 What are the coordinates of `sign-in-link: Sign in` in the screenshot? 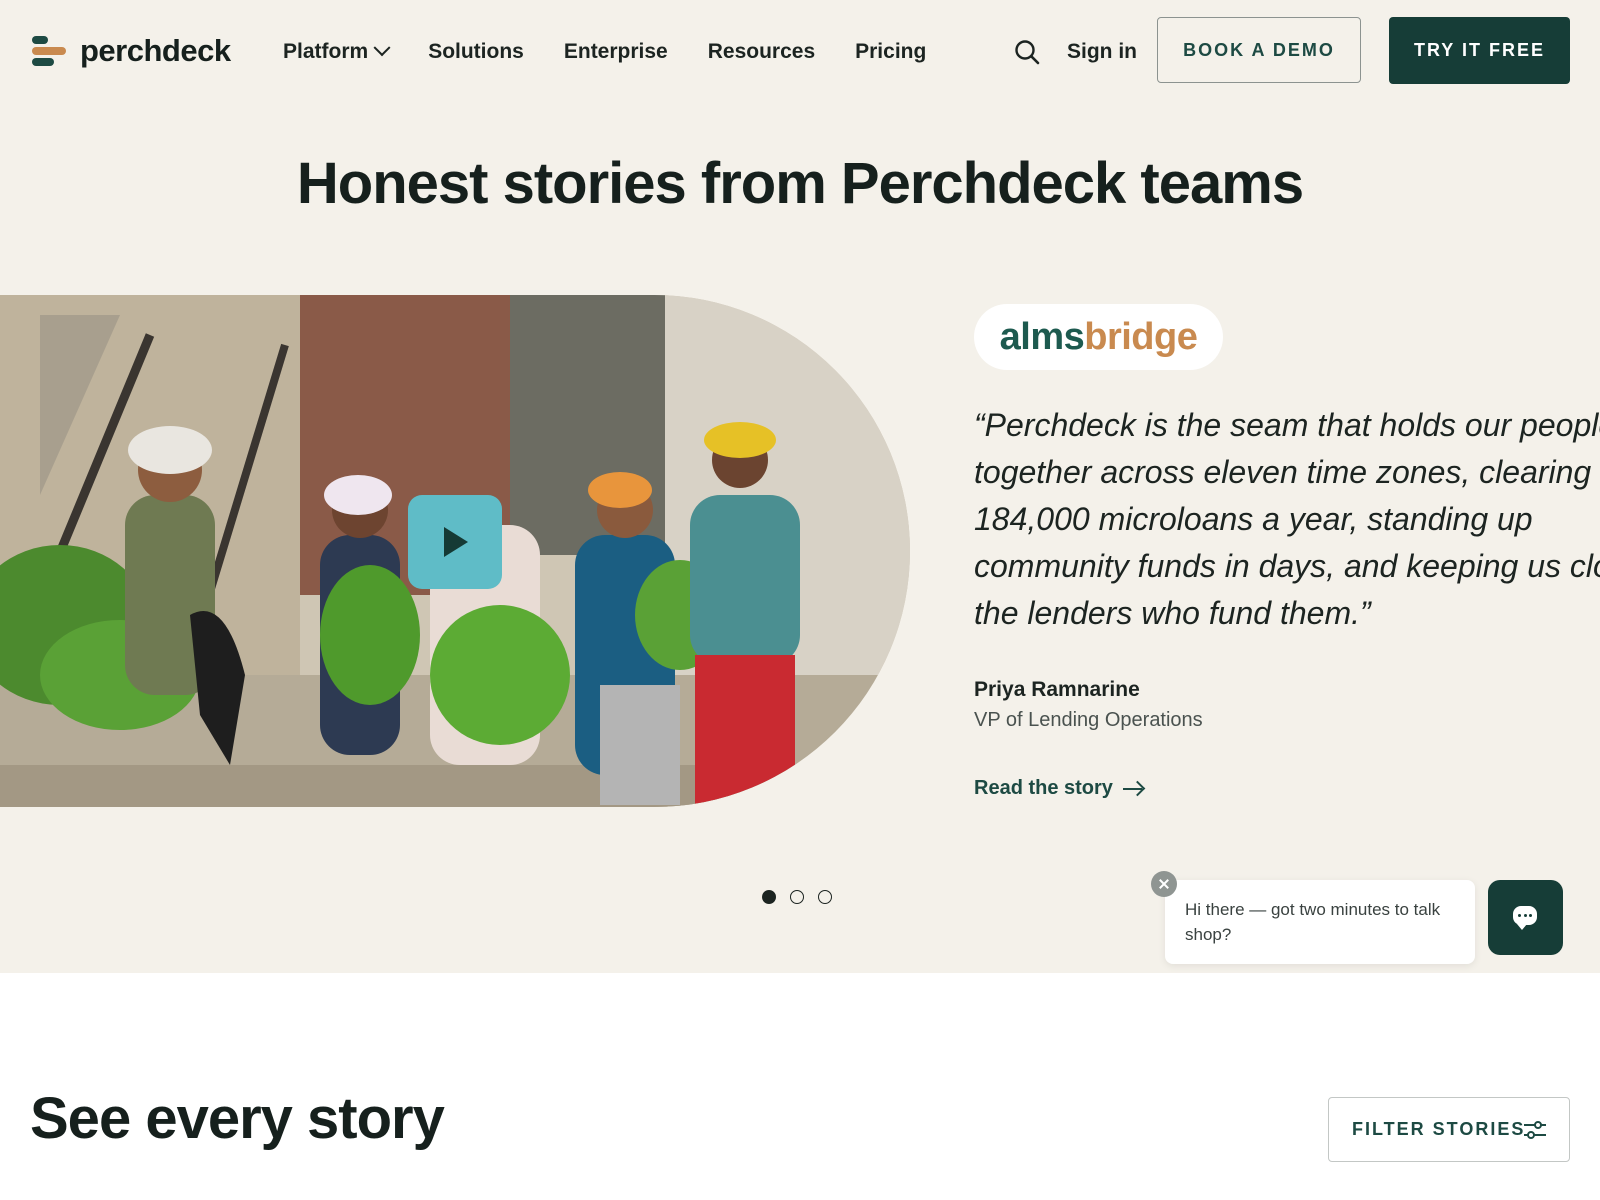 It's located at (1102, 52).